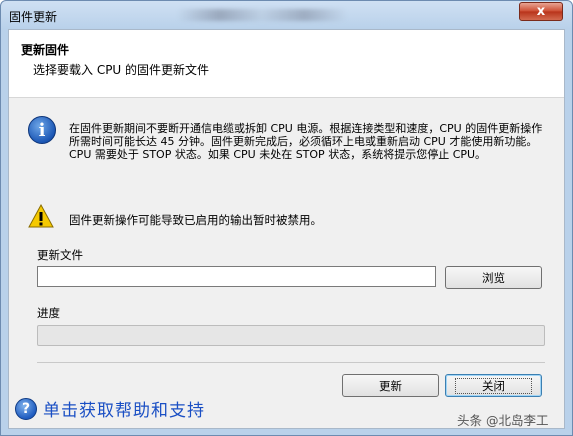  What do you see at coordinates (121, 70) in the screenshot?
I see `header-subtitle: 选择要载入 CPU 的固件更新文件` at bounding box center [121, 70].